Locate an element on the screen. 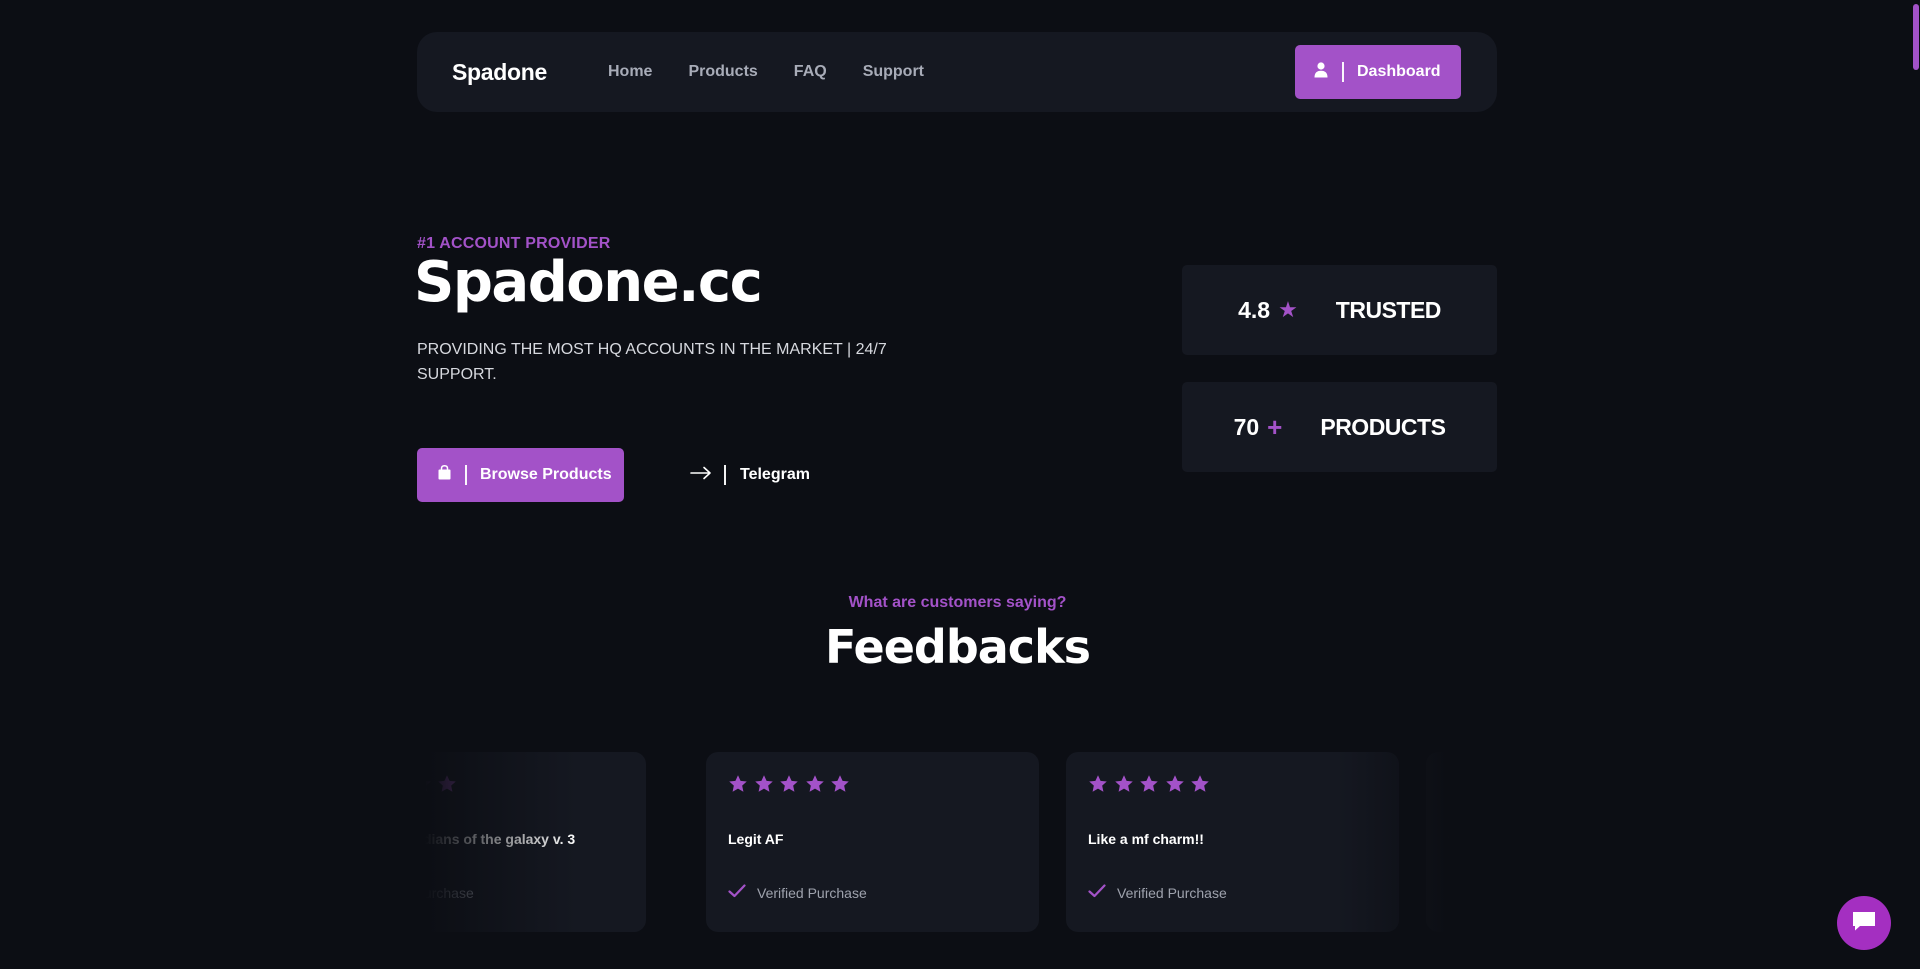 The width and height of the screenshot is (1920, 969). scrollbar-thumb is located at coordinates (1916, 37).